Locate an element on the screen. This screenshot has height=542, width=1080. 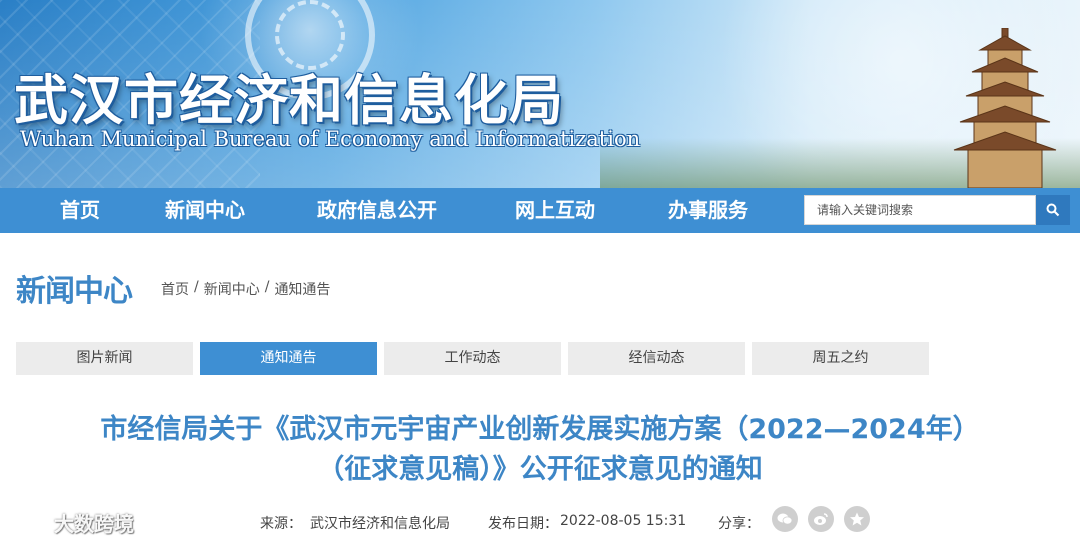
watermark-logo-icon is located at coordinates (28, 521).